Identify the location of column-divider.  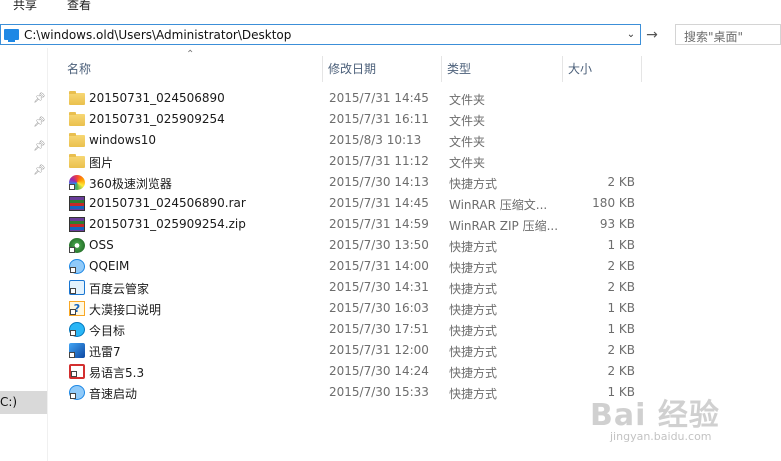
(641, 69).